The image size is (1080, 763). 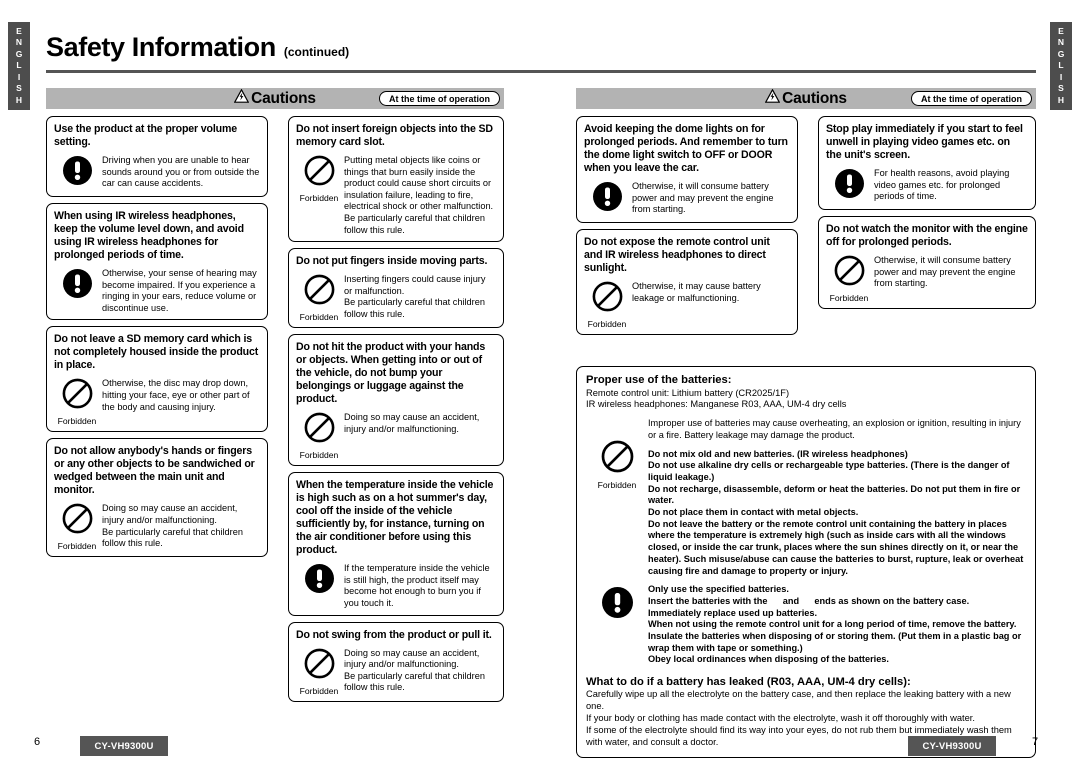 I want to click on language-tab-letter: G, so click(x=19, y=53).